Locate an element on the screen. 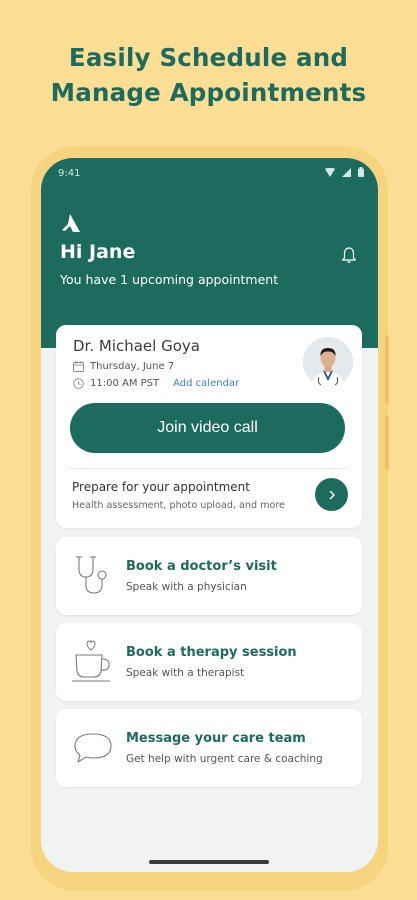 This screenshot has height=900, width=417. join-video-call-button: Join video call is located at coordinates (207, 428).